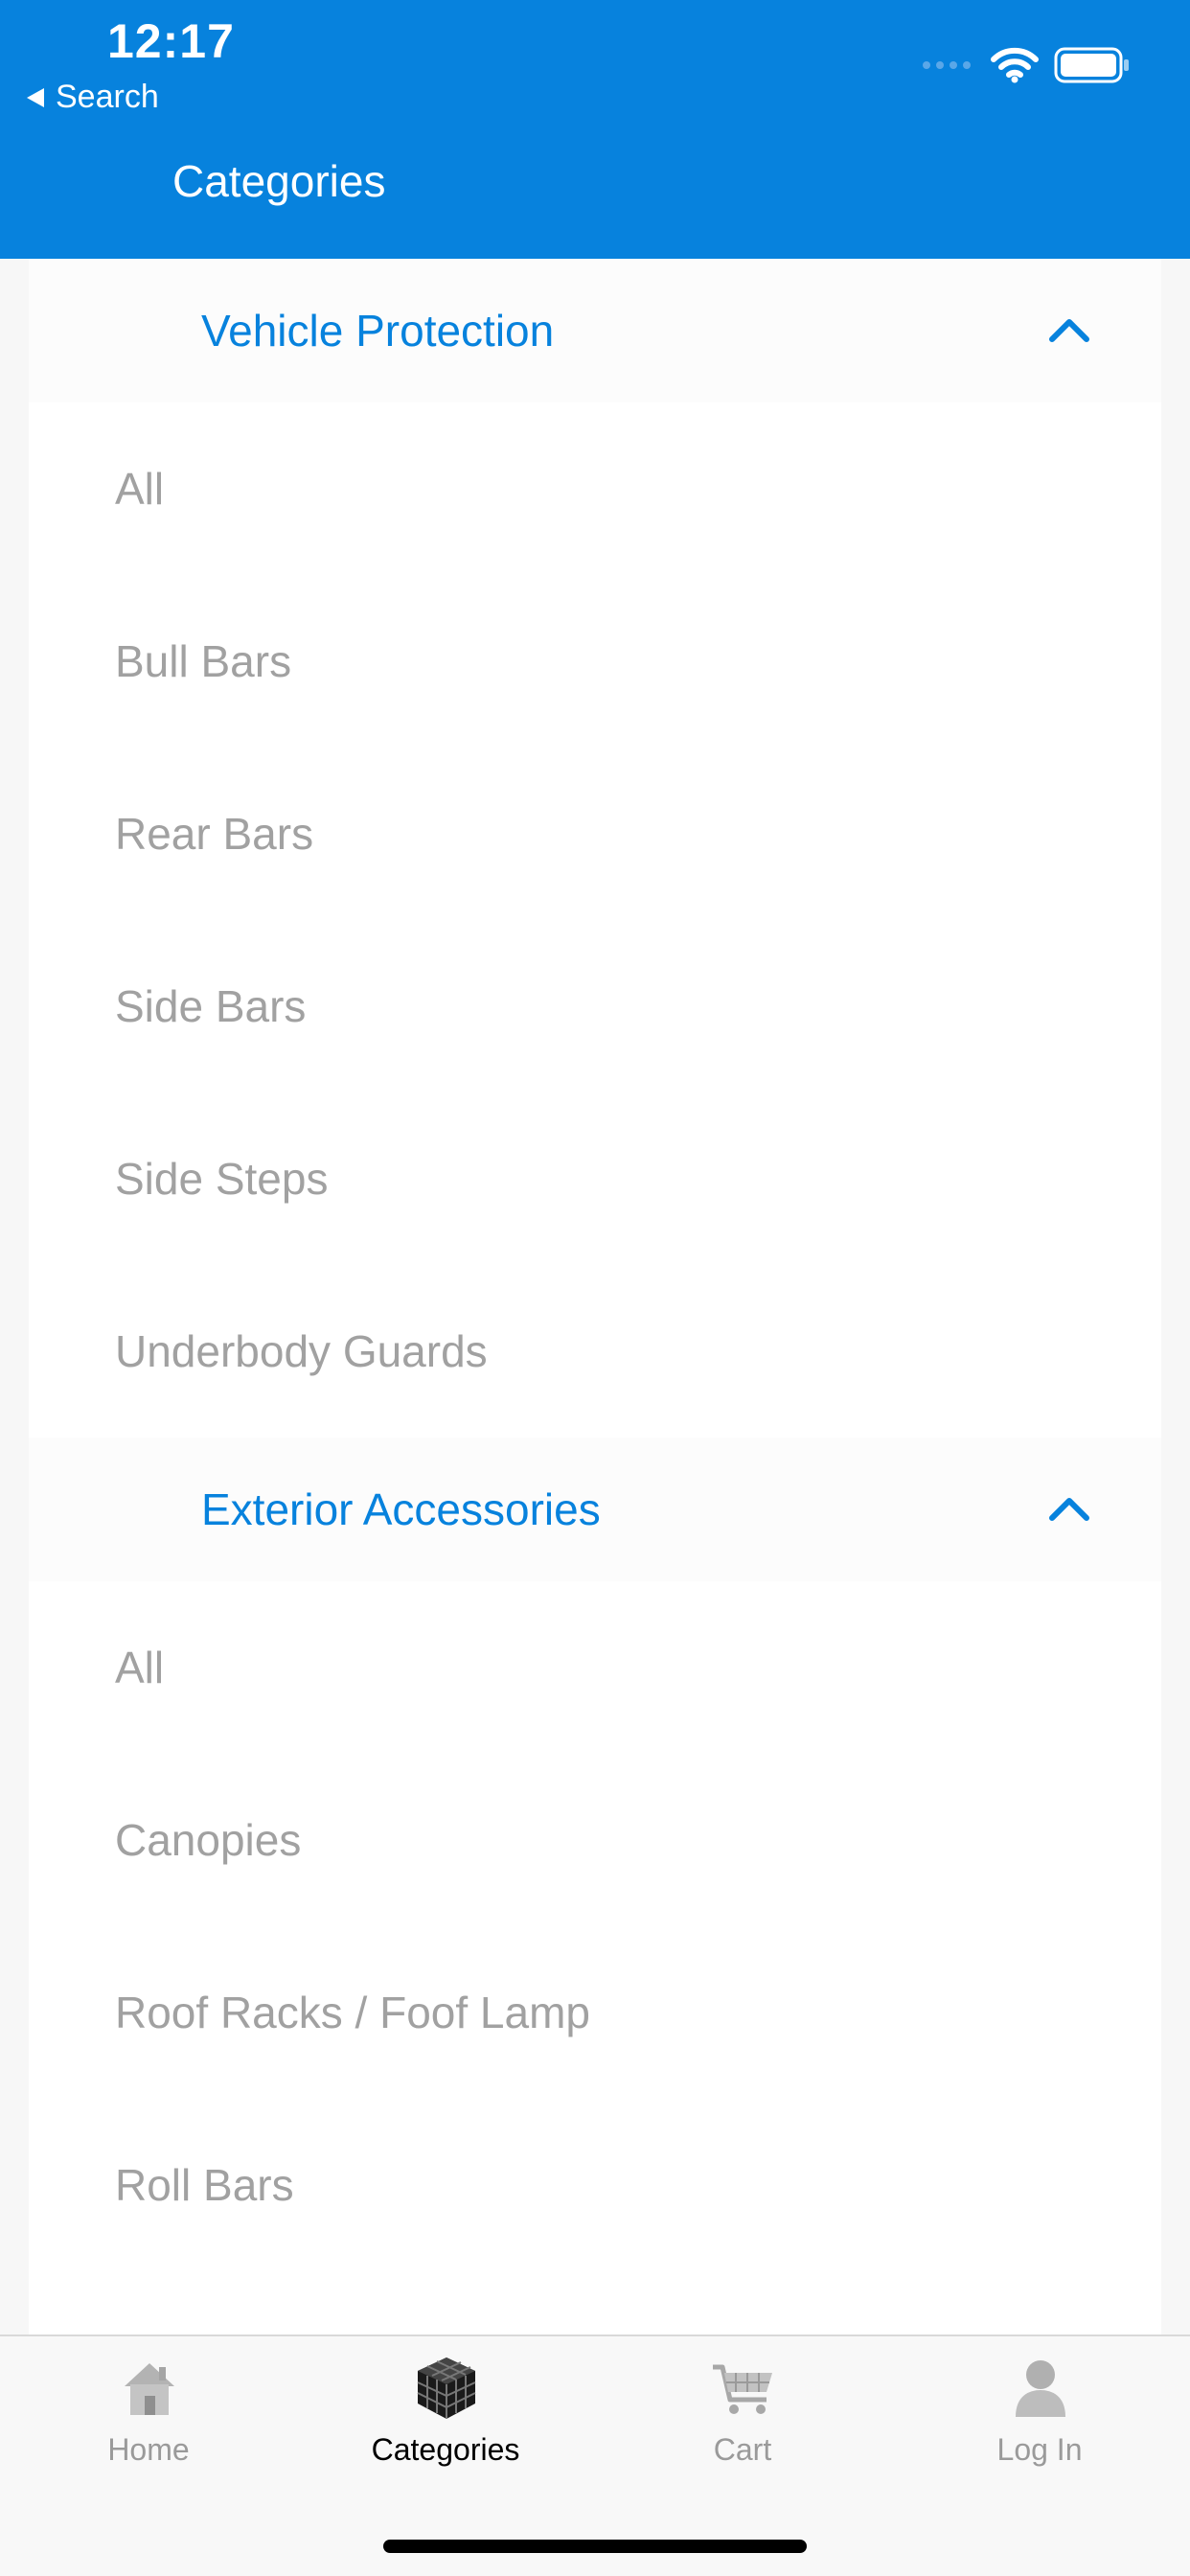  What do you see at coordinates (447, 2388) in the screenshot?
I see `categories-icon` at bounding box center [447, 2388].